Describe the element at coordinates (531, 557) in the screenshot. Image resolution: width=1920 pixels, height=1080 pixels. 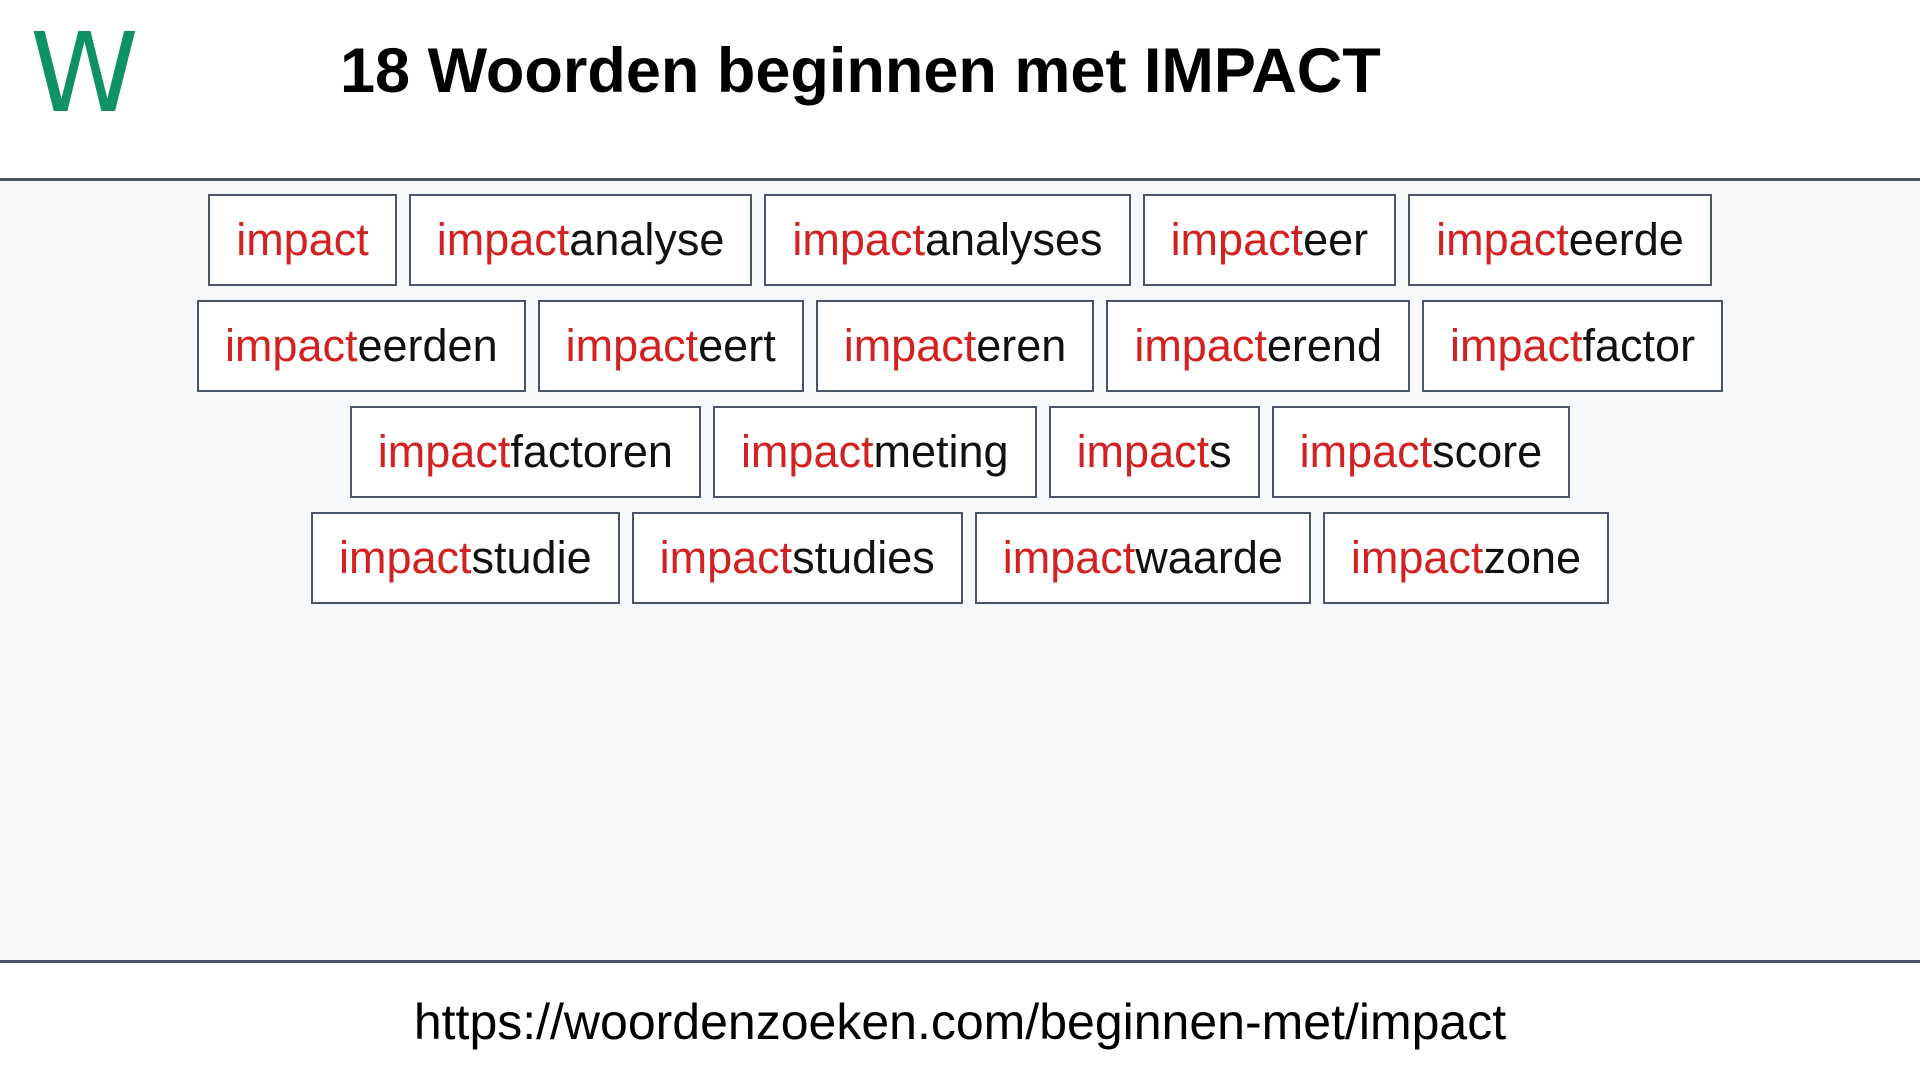
I see `word-suffix: studie` at that location.